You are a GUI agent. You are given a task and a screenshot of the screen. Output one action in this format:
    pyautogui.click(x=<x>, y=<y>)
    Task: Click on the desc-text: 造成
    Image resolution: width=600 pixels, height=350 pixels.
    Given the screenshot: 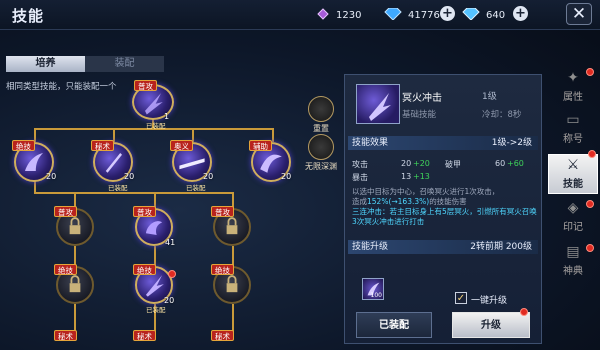 What is the action you would take?
    pyautogui.click(x=359, y=201)
    